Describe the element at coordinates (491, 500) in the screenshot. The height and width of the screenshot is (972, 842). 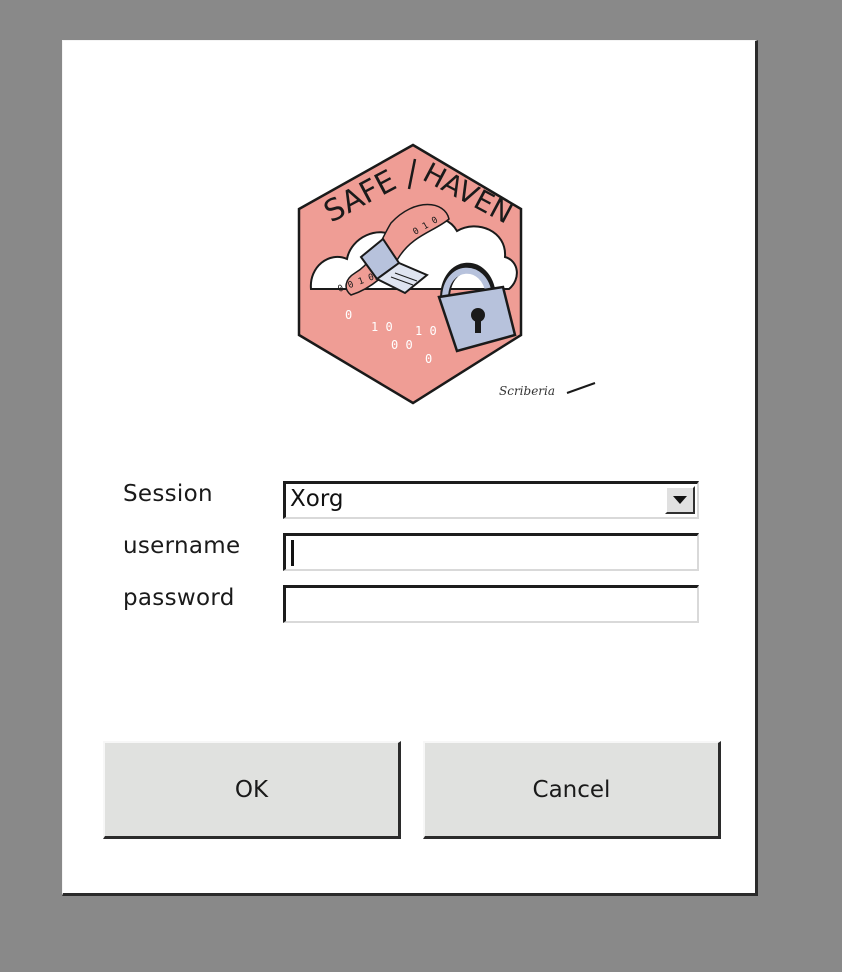
I see `session-select: Xorg` at that location.